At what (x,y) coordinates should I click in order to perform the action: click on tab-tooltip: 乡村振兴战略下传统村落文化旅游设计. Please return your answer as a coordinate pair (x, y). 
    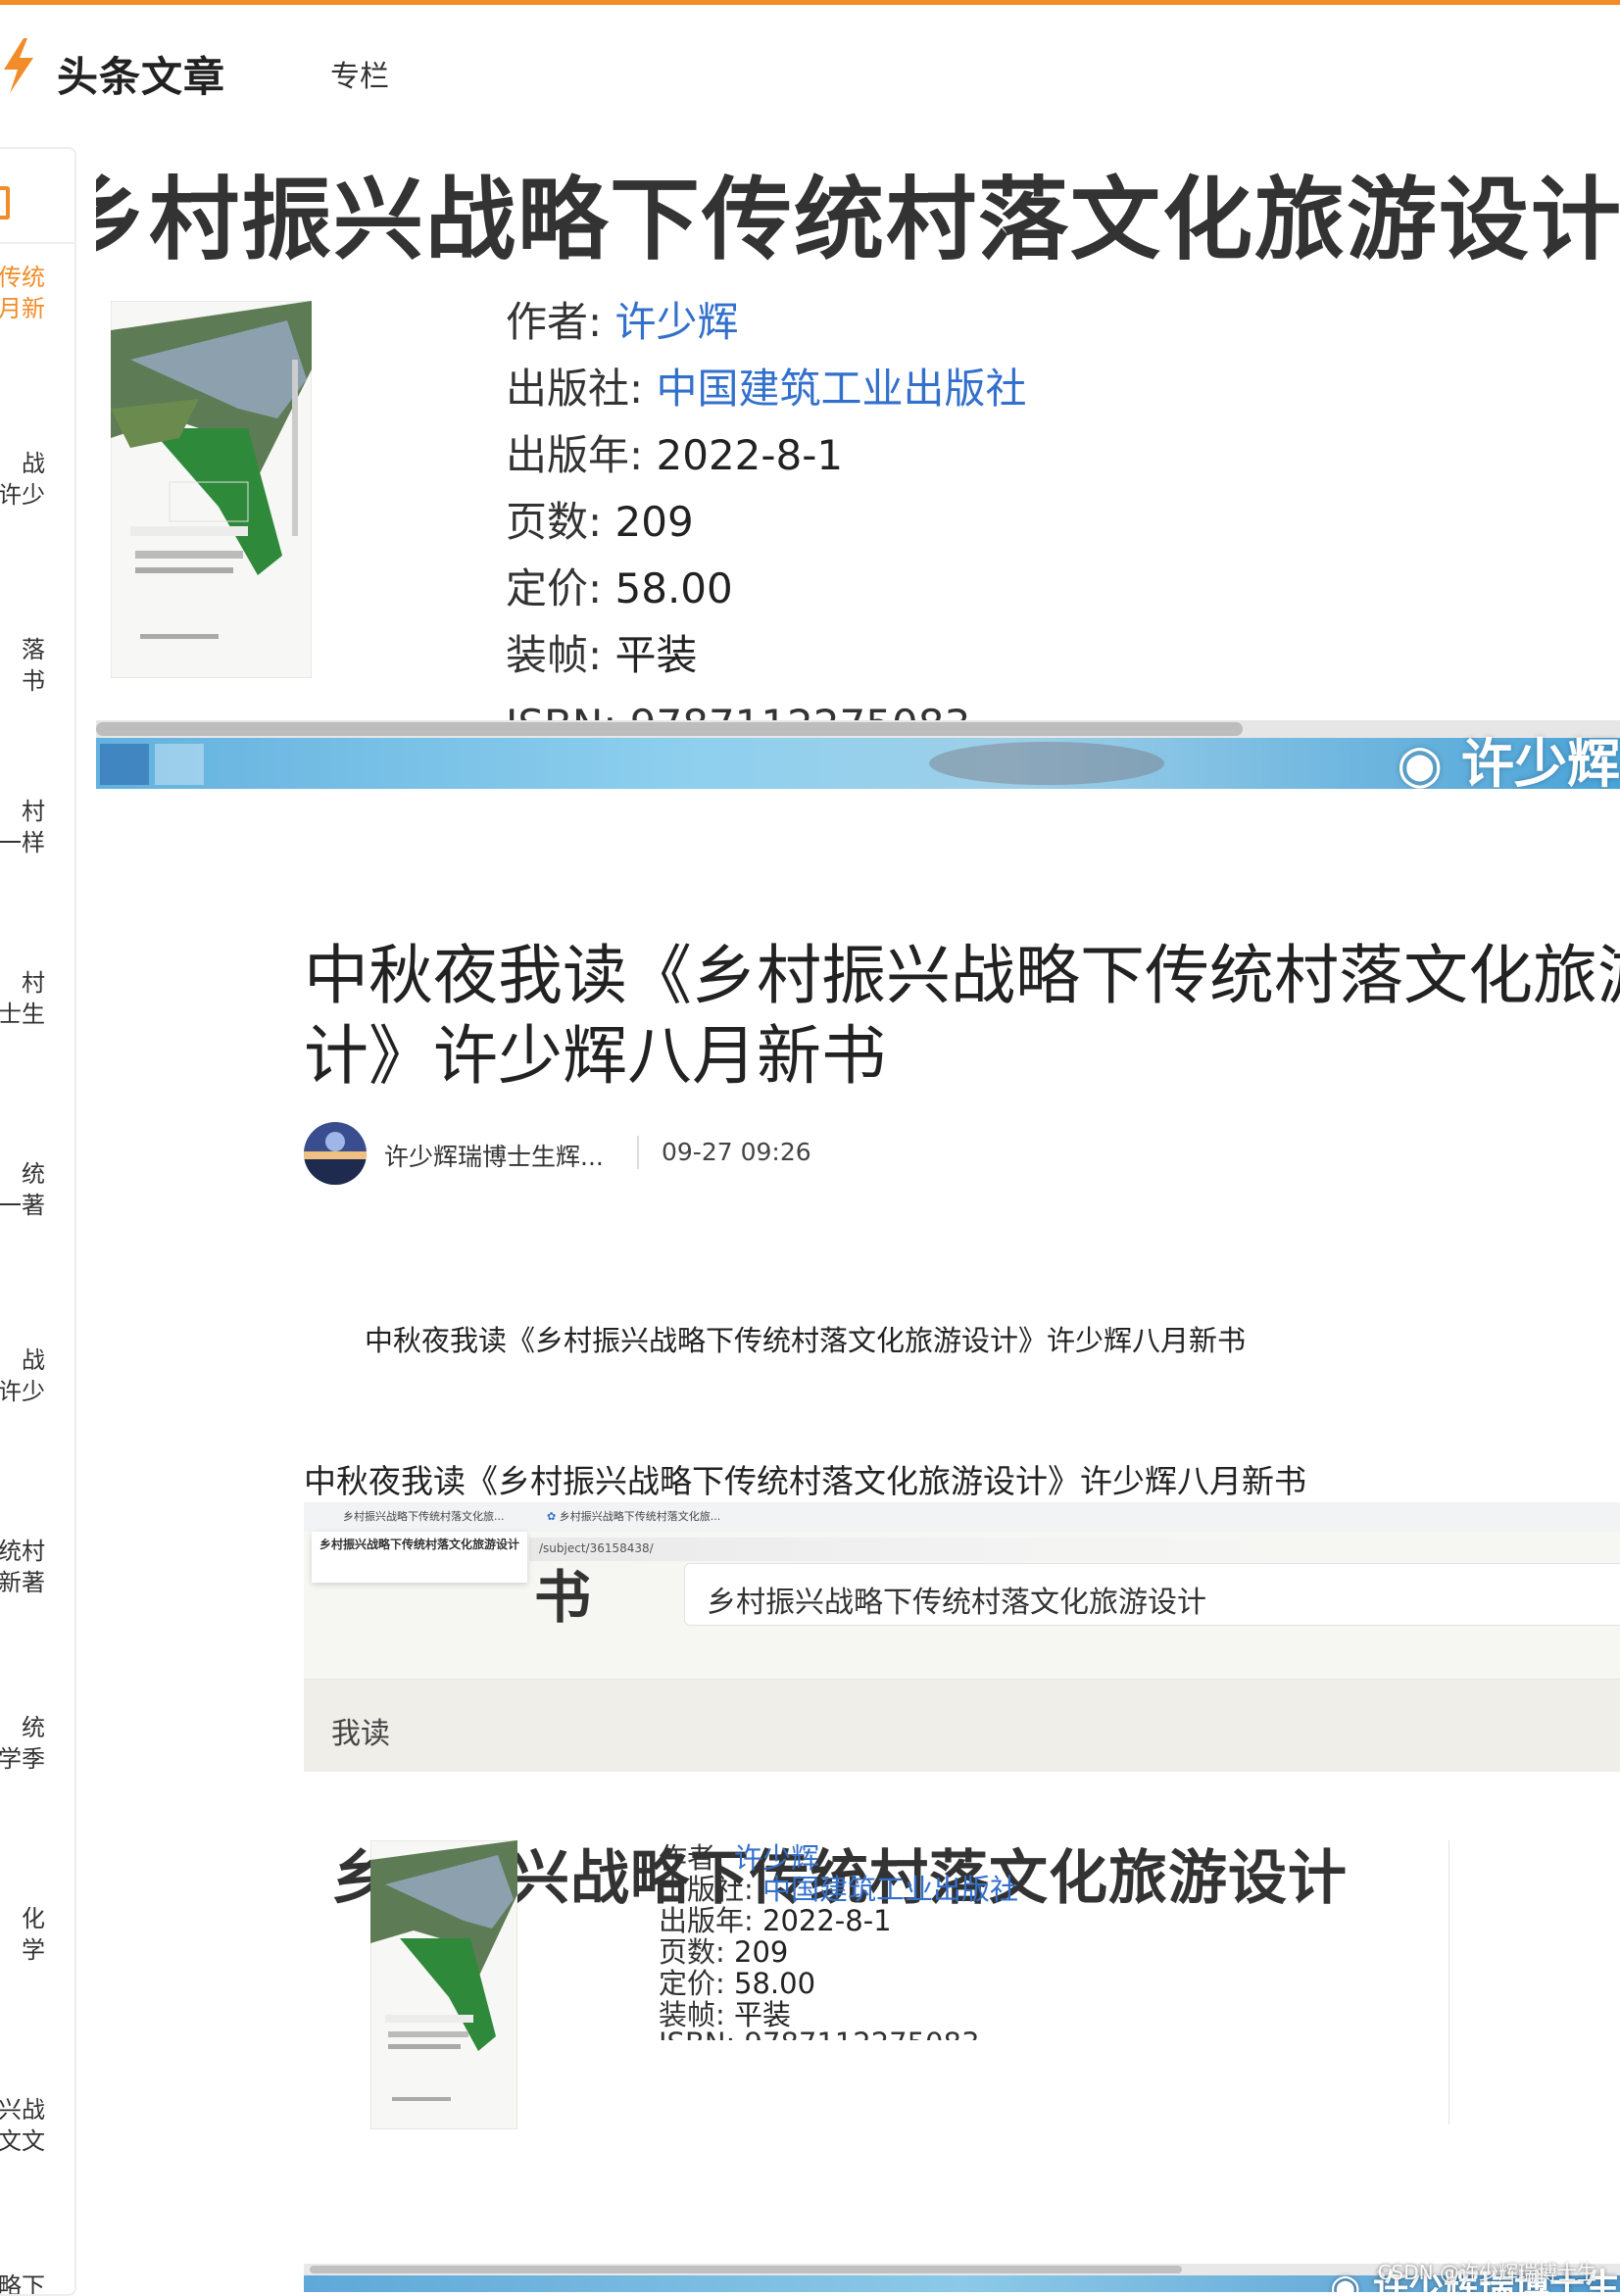
    Looking at the image, I should click on (419, 1557).